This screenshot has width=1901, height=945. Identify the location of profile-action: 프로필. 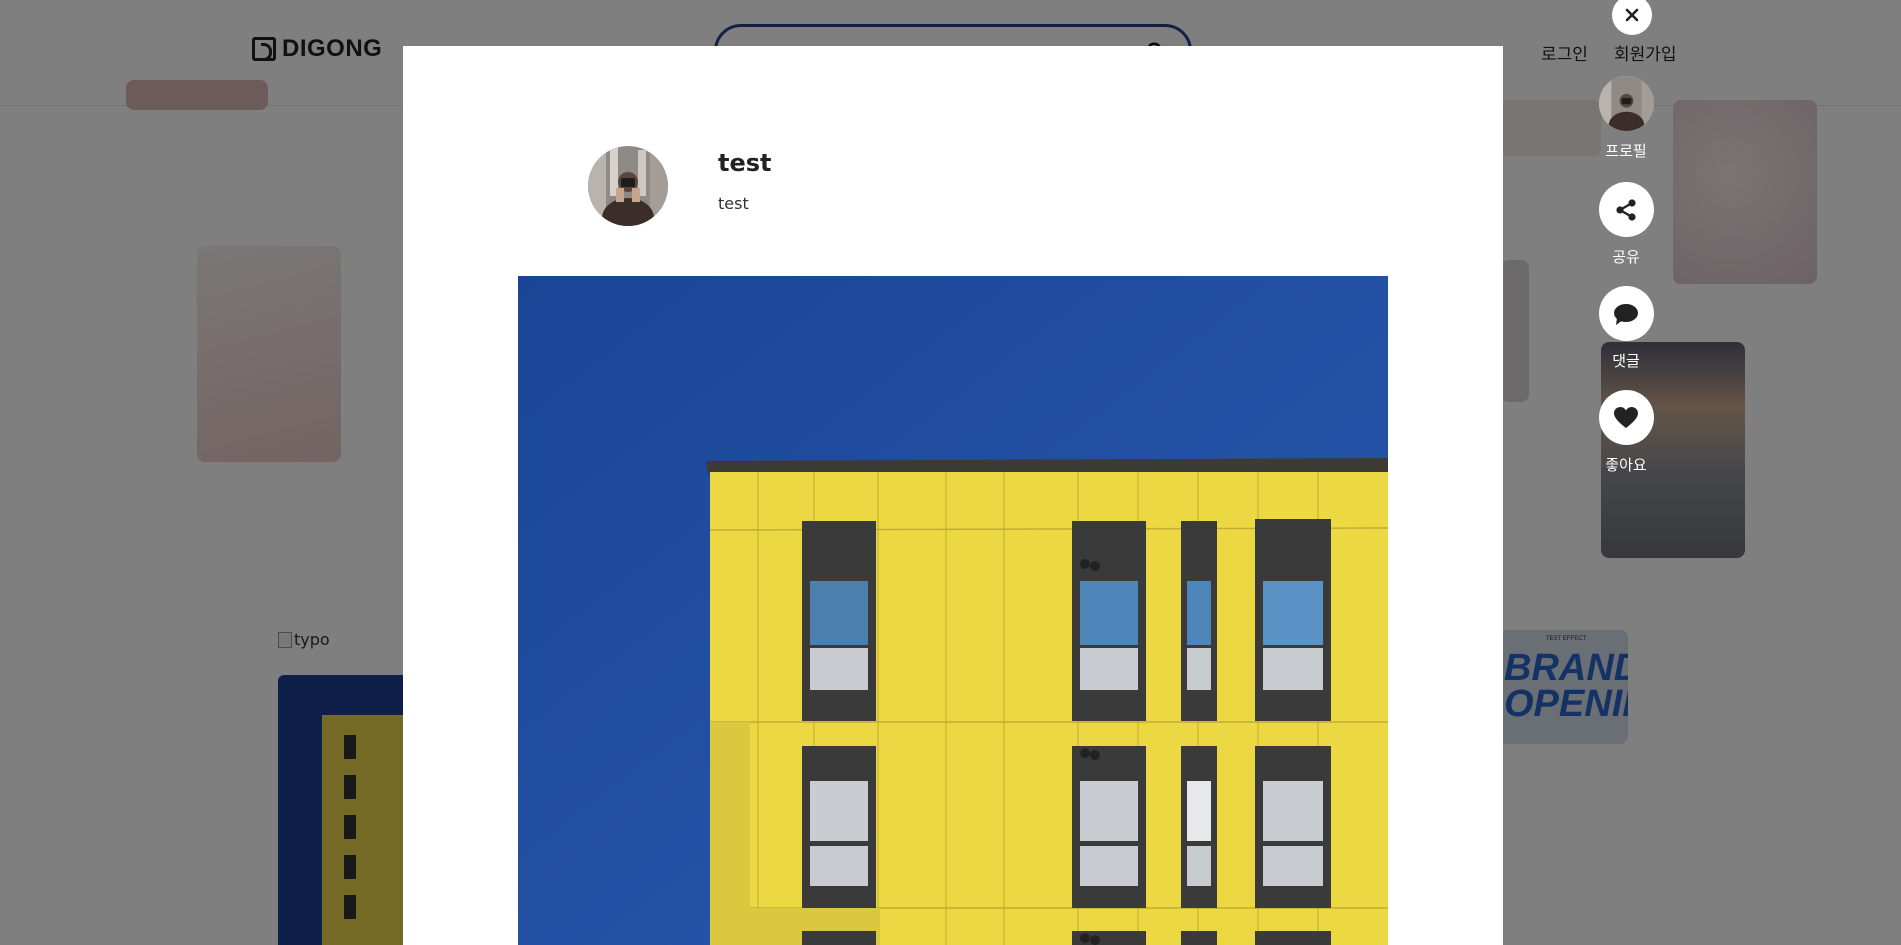
(1626, 118).